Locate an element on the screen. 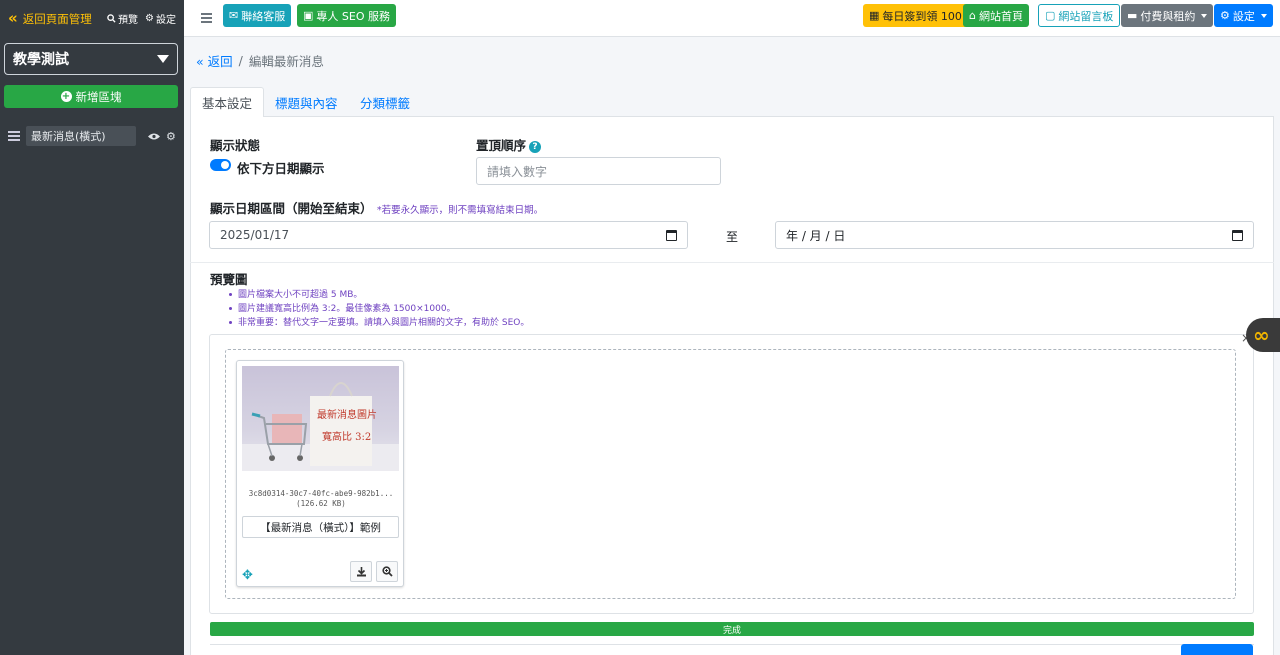 The width and height of the screenshot is (1280, 655). daily-checkin-label: 每日簽到領 100 is located at coordinates (922, 16).